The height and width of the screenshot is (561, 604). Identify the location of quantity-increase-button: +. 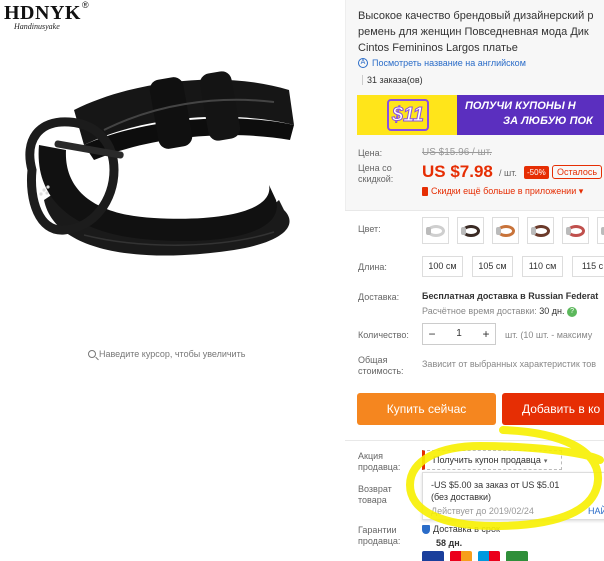
(486, 334).